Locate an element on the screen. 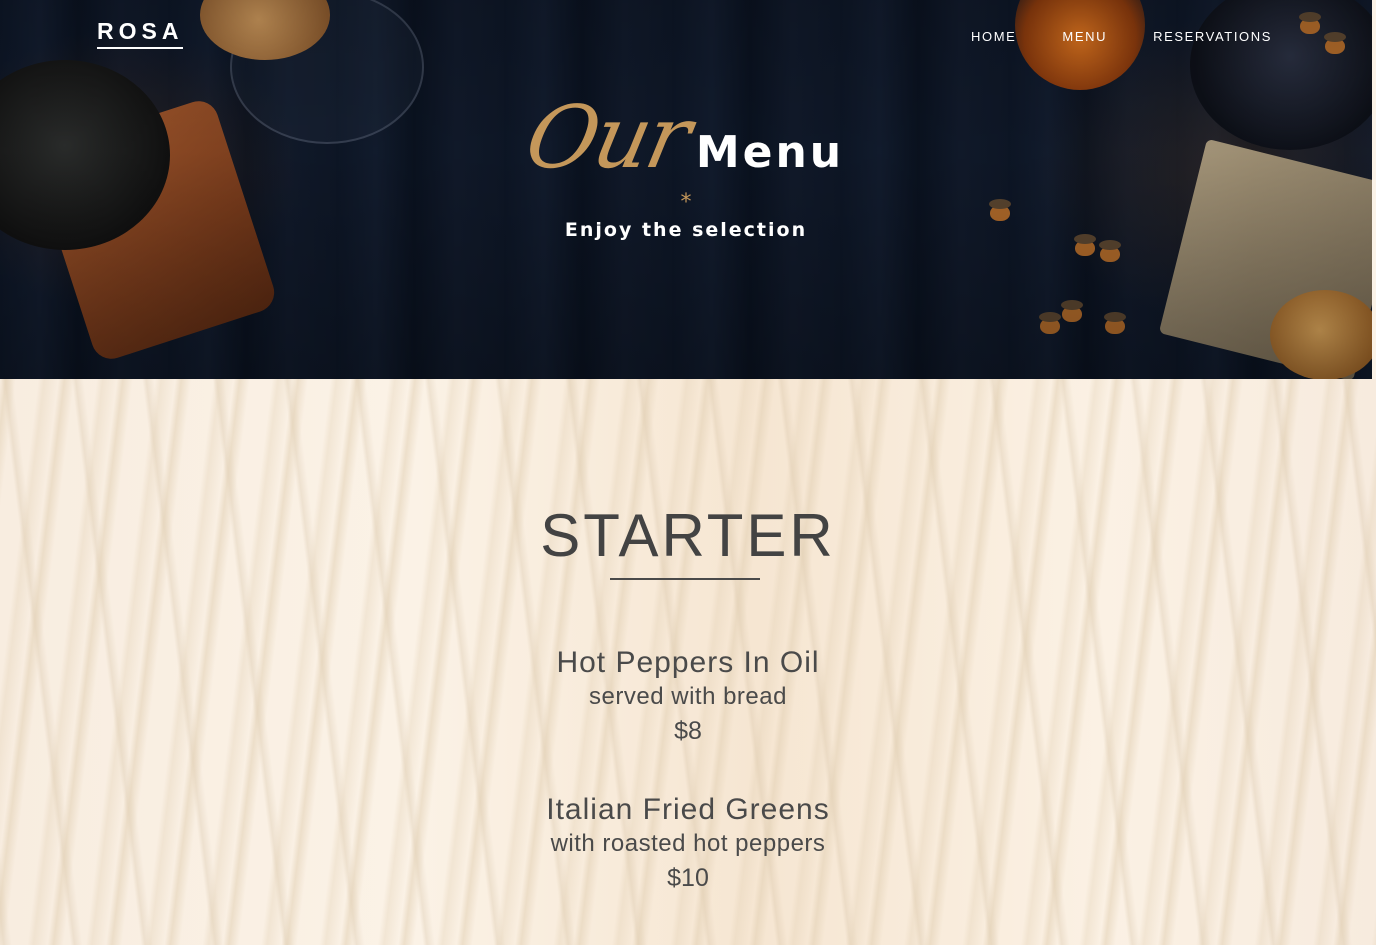 This screenshot has width=1376, height=945. menu-item-price: $8 is located at coordinates (688, 731).